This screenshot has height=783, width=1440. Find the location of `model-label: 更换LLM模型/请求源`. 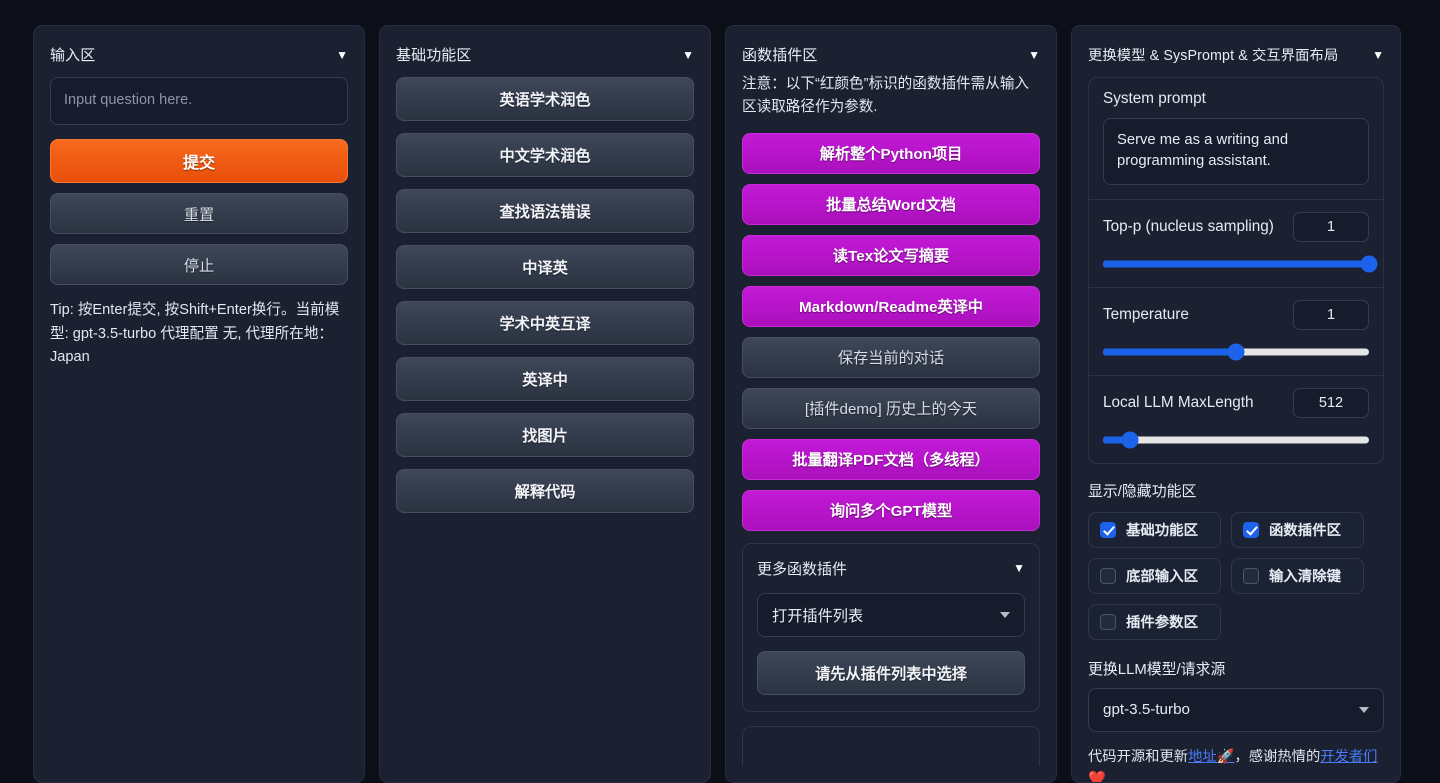

model-label: 更换LLM模型/请求源 is located at coordinates (1157, 669).